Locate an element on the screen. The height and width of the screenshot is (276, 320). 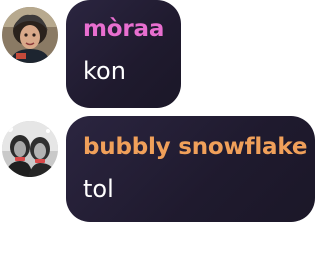
message-bubble: mòraa kon is located at coordinates (123, 54).